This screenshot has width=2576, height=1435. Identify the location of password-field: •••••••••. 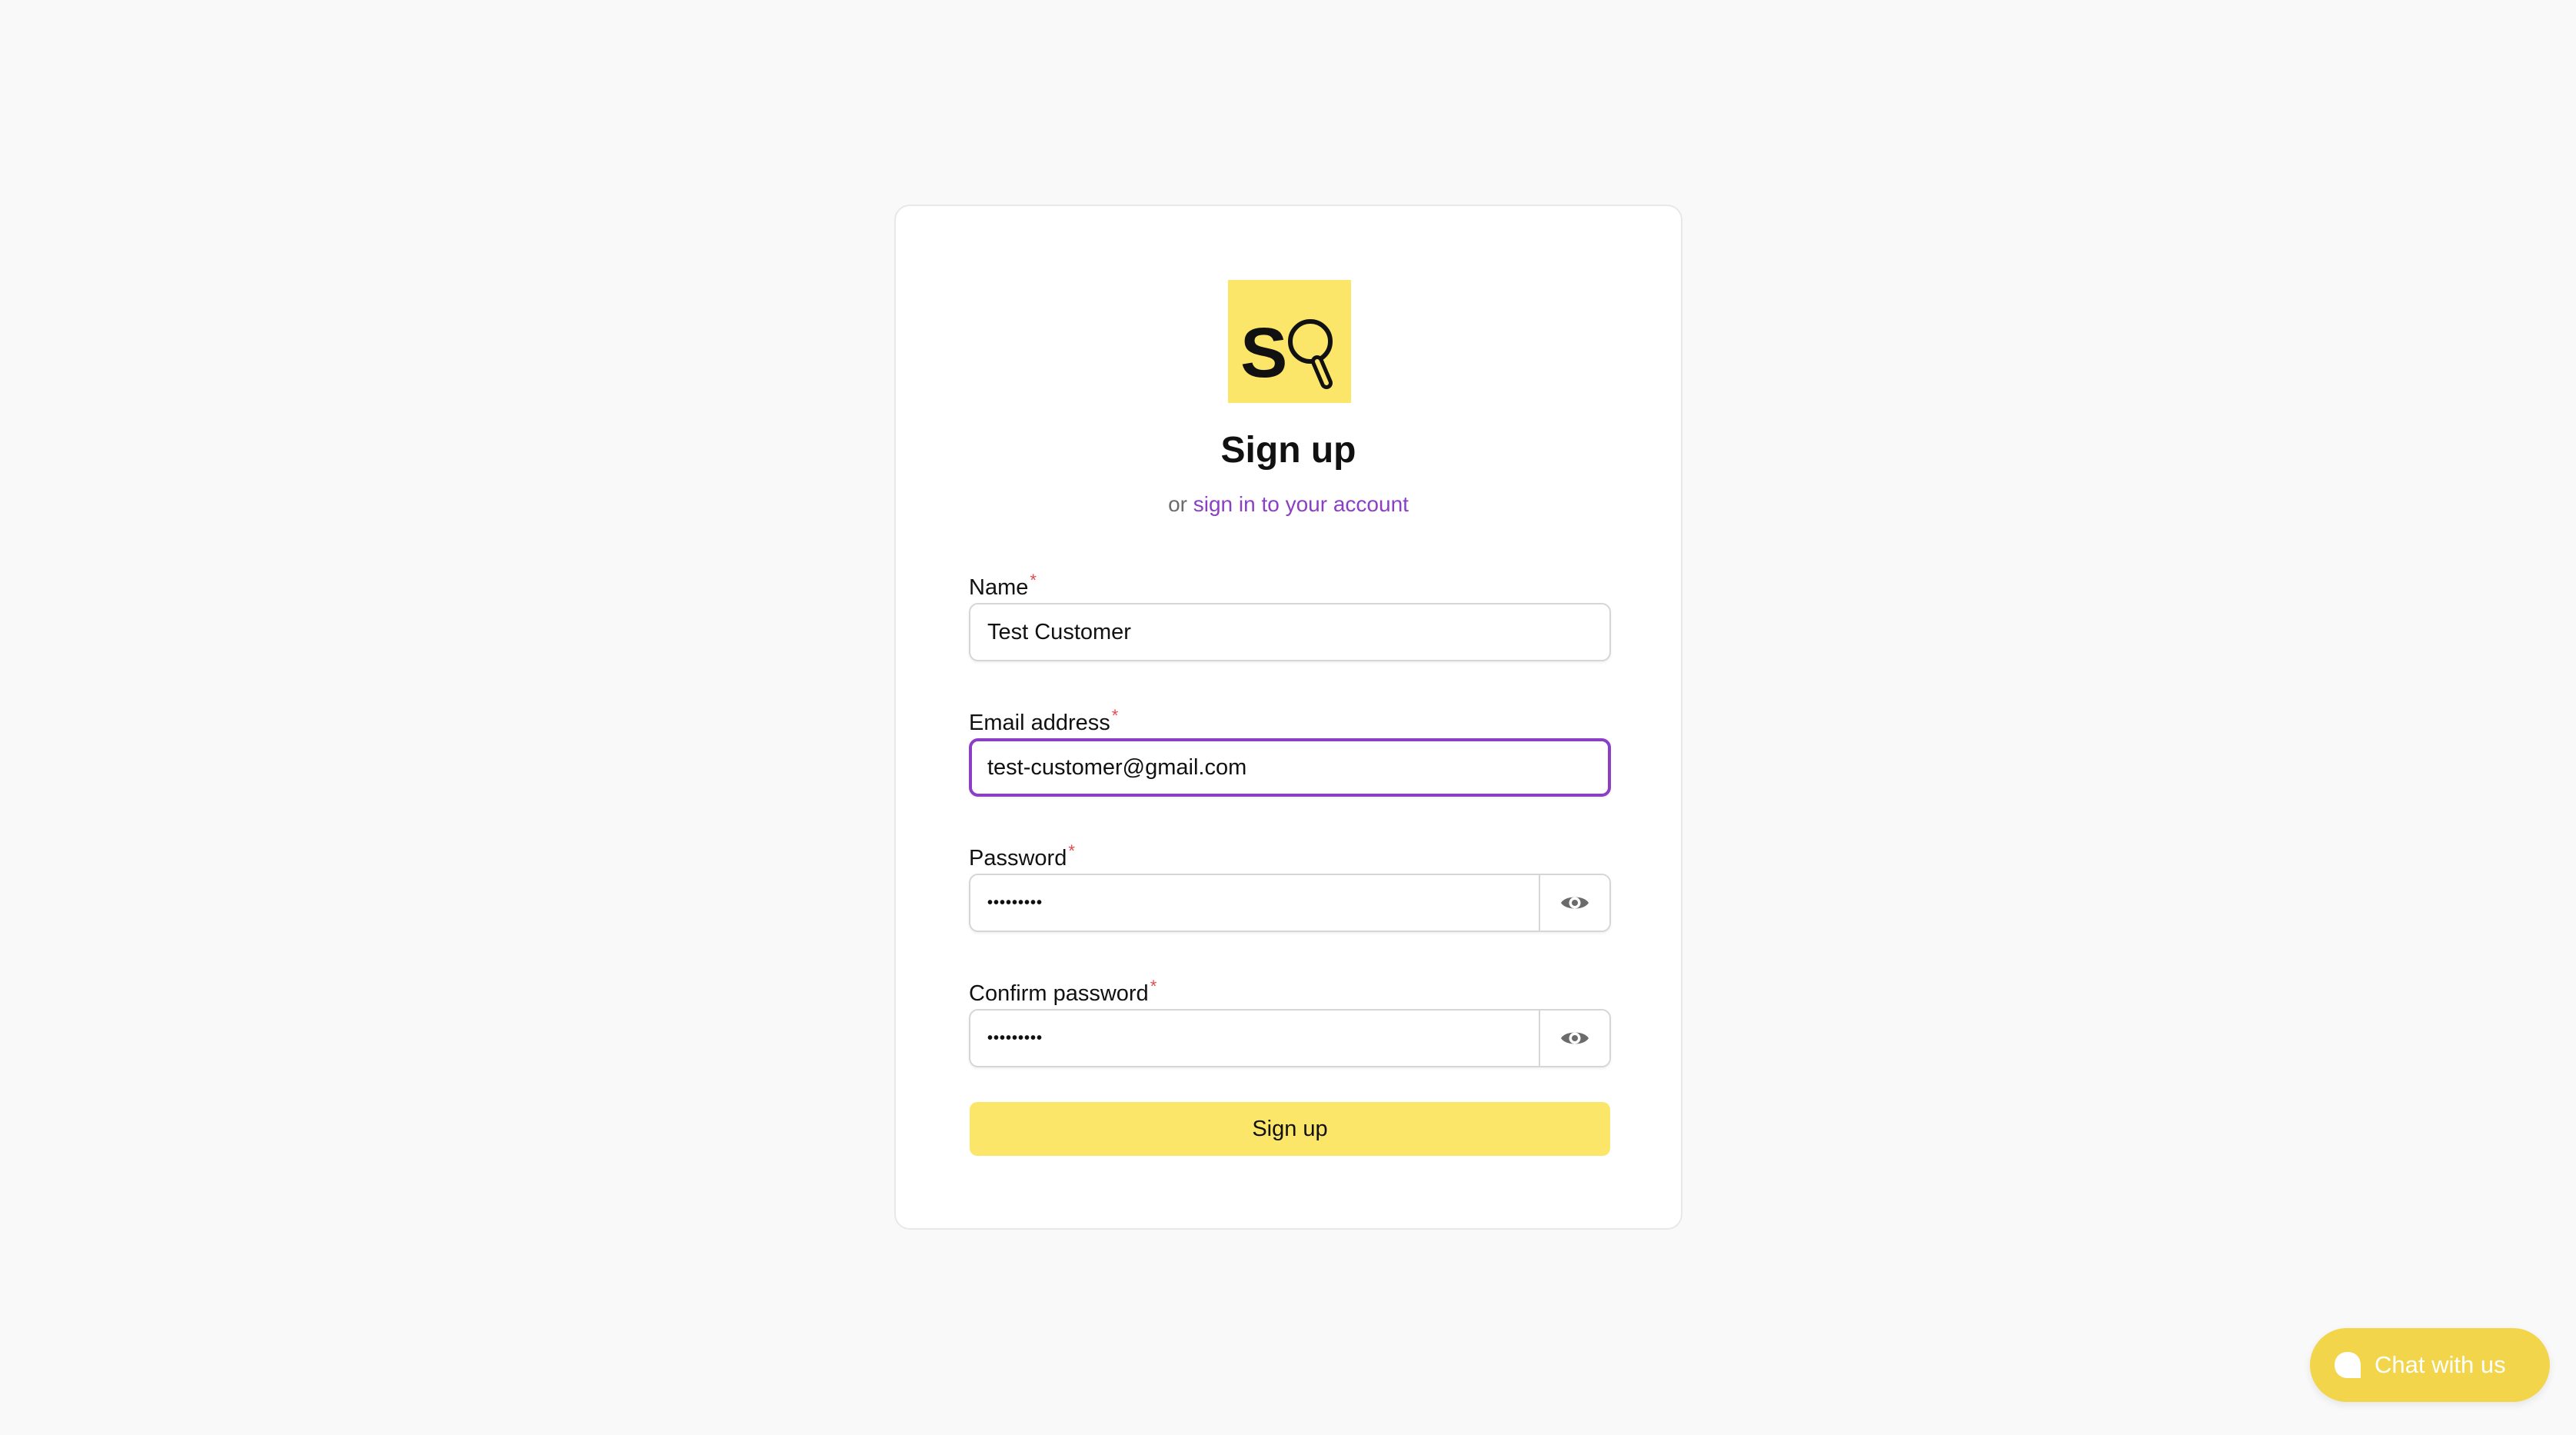
(1290, 903).